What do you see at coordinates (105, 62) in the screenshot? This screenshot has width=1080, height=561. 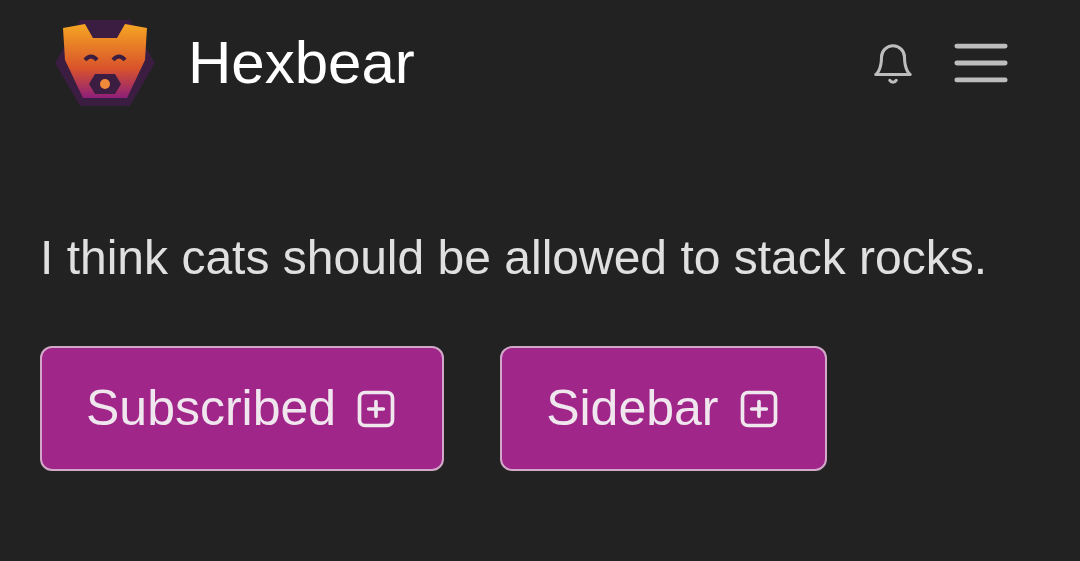 I see `bear-logo` at bounding box center [105, 62].